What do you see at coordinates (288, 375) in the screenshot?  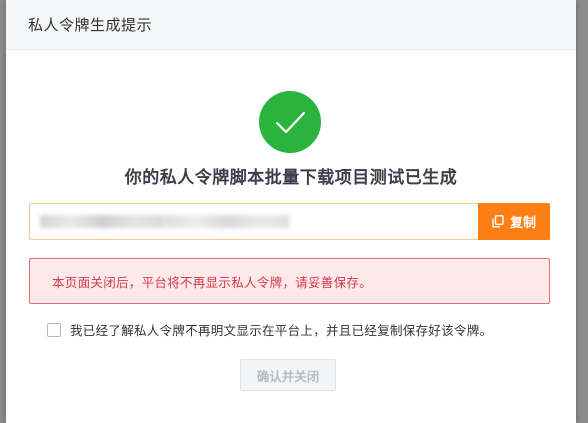 I see `confirm-close-button: 确认并关闭` at bounding box center [288, 375].